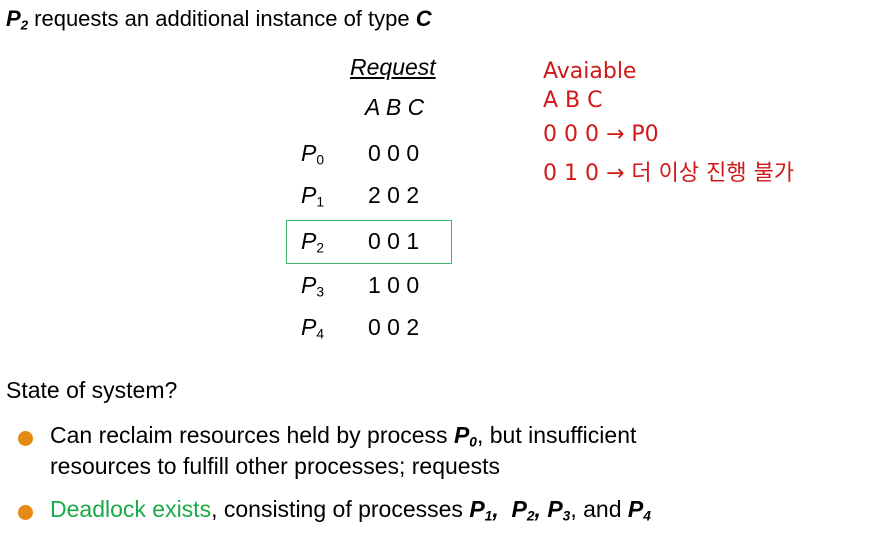 The height and width of the screenshot is (544, 885). Describe the element at coordinates (395, 107) in the screenshot. I see `column-labels: A B C` at that location.